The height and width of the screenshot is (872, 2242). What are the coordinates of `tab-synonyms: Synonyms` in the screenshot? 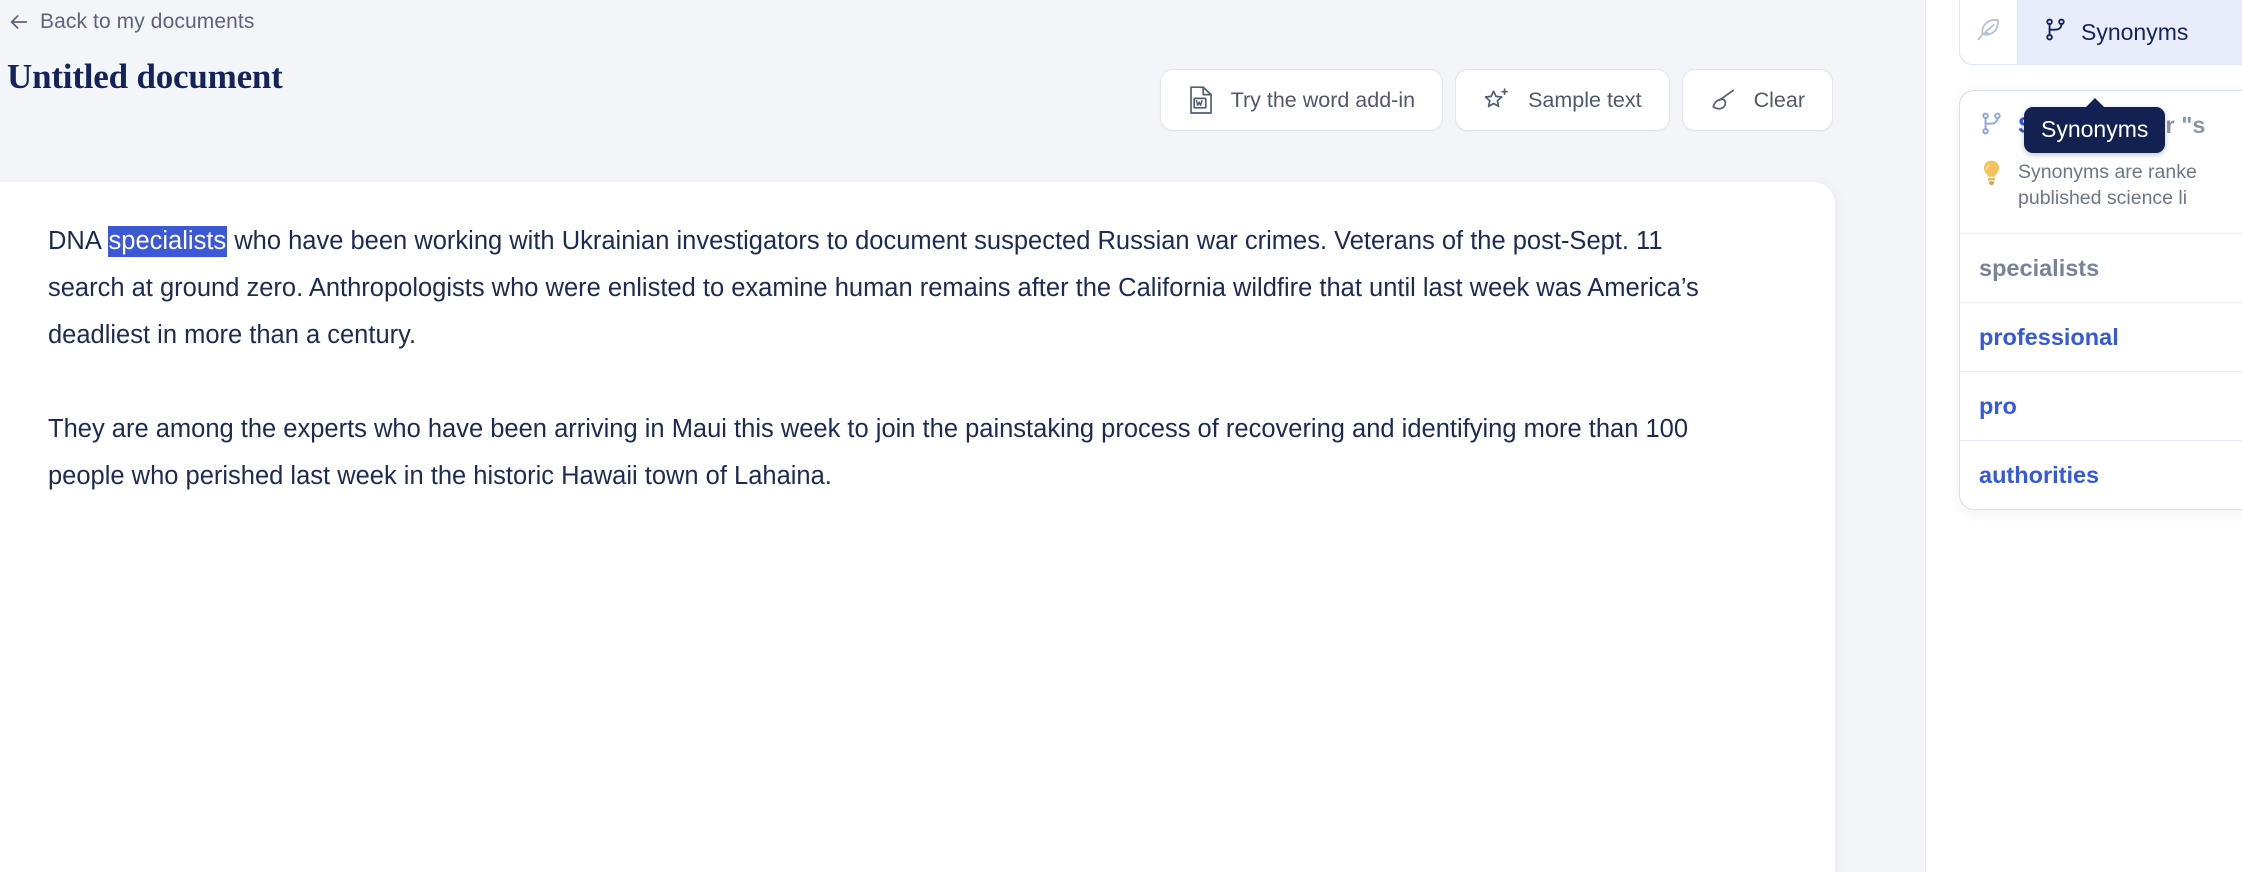 It's located at (2130, 32).